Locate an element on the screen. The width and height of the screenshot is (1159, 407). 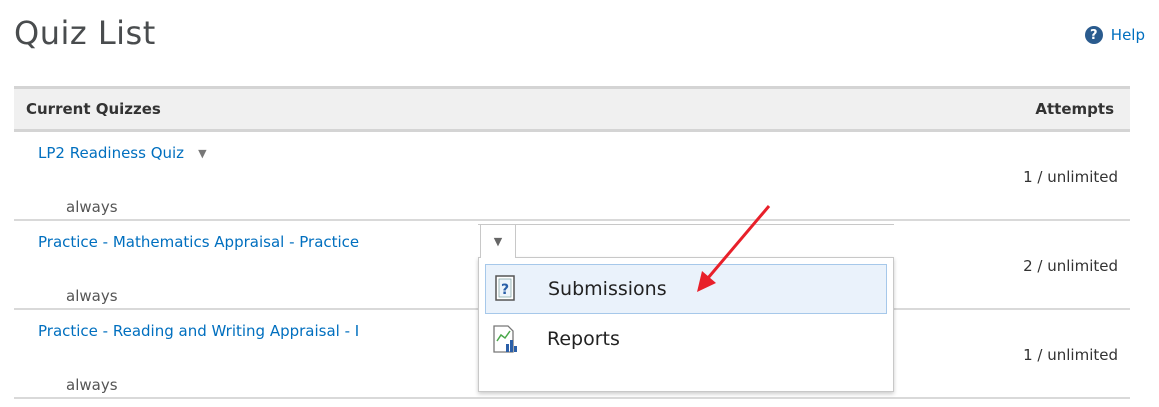
table-header: Current Quizzes Attempts is located at coordinates (572, 109).